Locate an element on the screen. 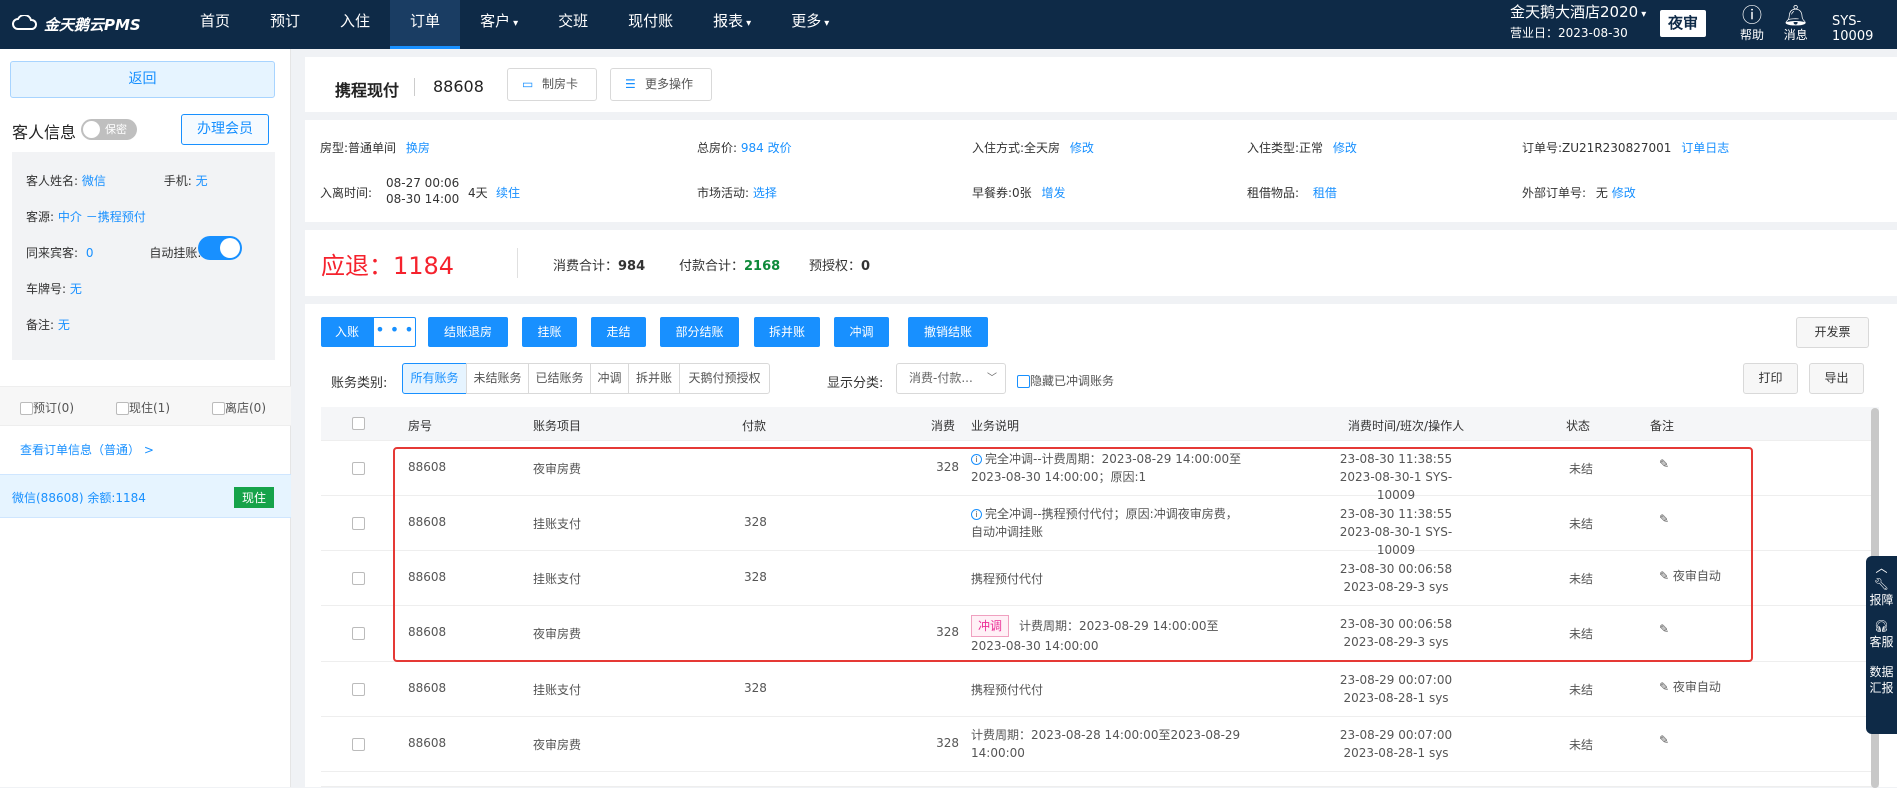  help-button: ⓘ 帮助 is located at coordinates (1752, 22).